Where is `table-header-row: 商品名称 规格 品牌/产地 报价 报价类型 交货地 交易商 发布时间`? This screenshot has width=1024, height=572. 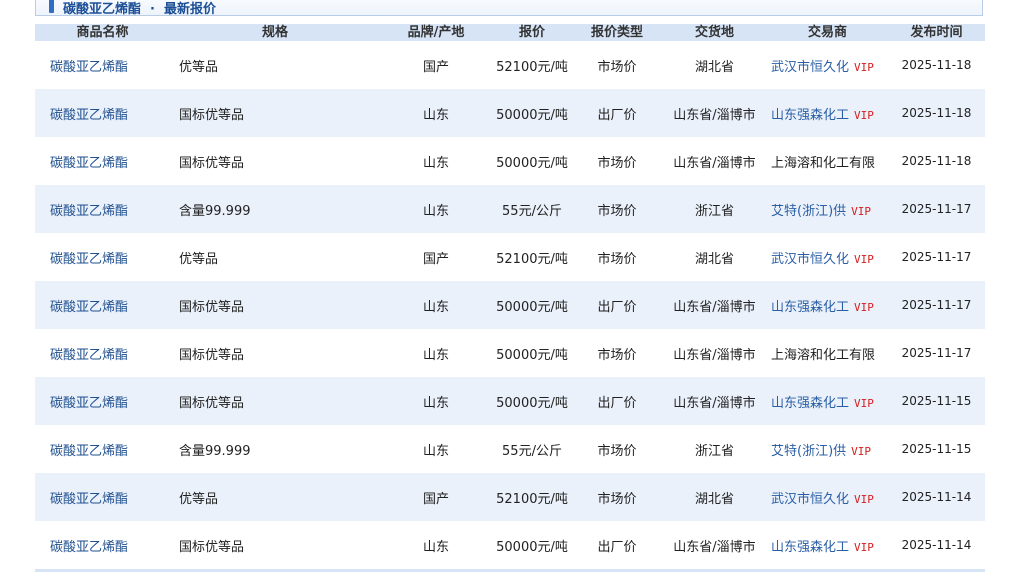
table-header-row: 商品名称 规格 品牌/产地 报价 报价类型 交货地 交易商 发布时间 is located at coordinates (510, 32).